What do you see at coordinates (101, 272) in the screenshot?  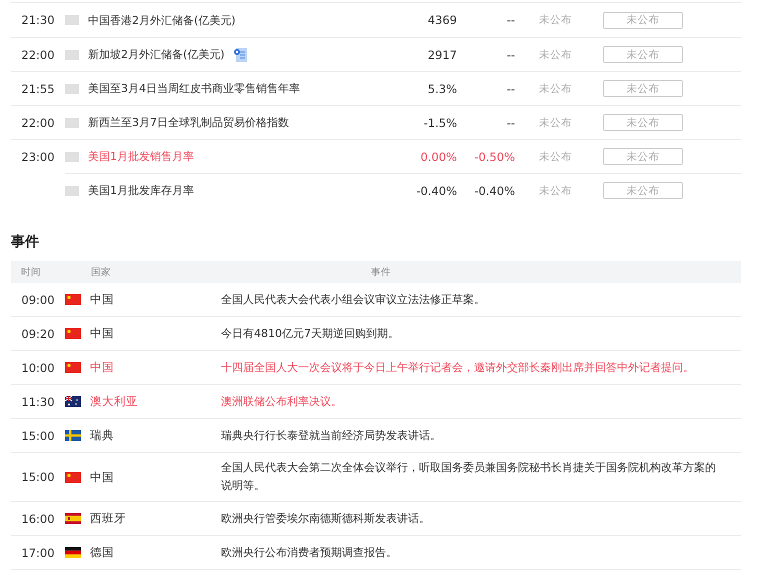 I see `column-header: 国家` at bounding box center [101, 272].